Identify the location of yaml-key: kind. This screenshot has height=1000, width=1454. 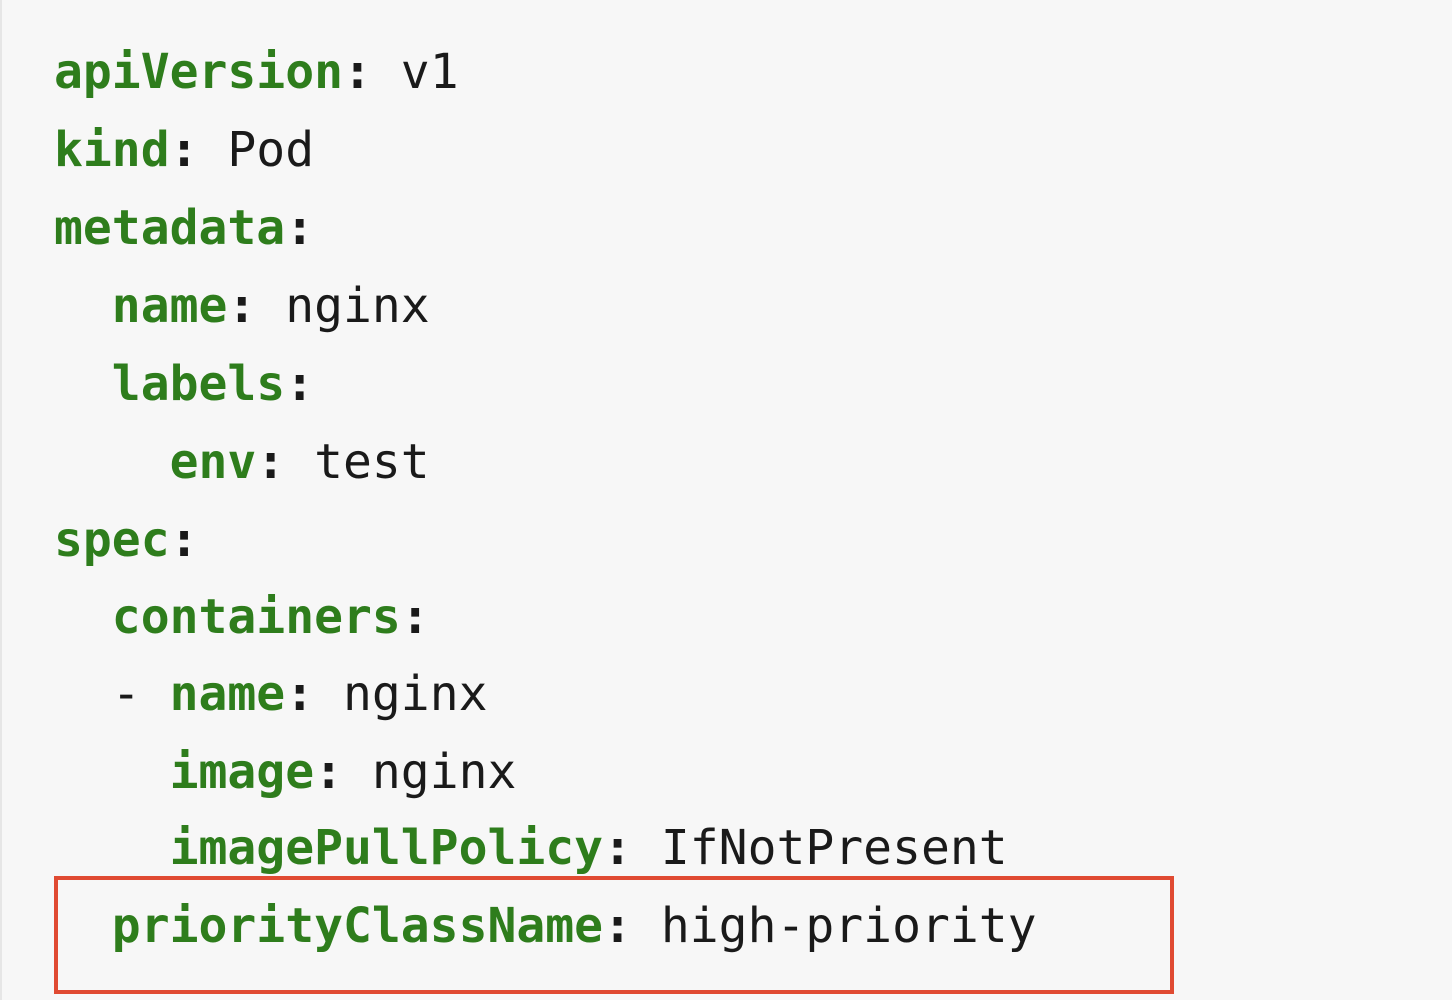
(112, 150).